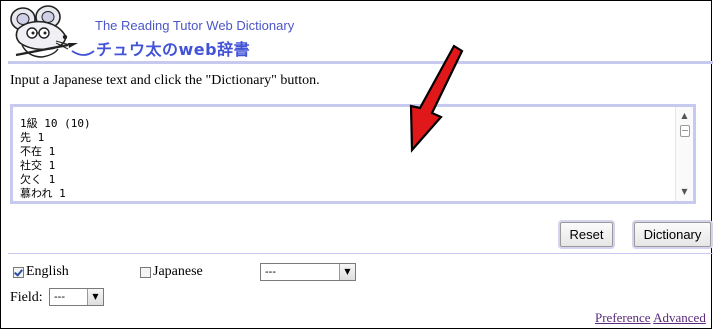  I want to click on scroll-thumb, so click(685, 131).